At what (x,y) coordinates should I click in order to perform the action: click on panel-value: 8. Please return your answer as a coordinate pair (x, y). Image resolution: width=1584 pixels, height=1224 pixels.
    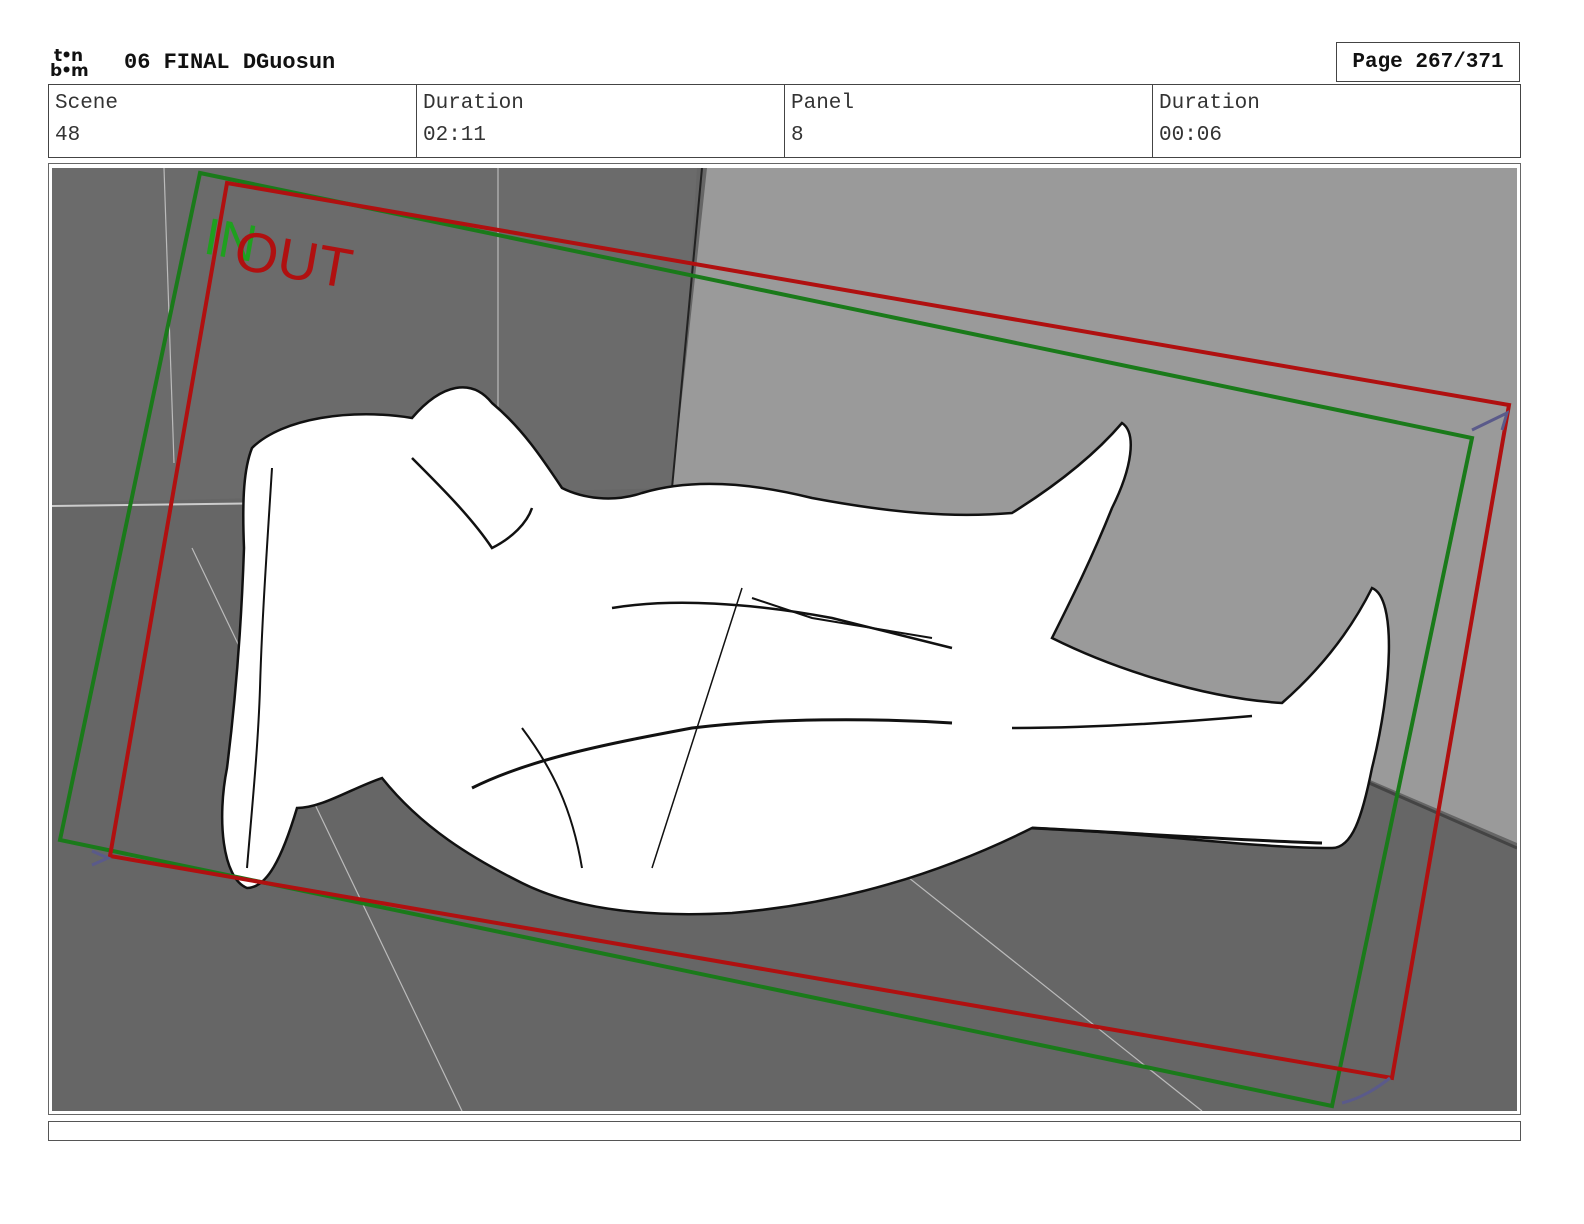
    Looking at the image, I should click on (797, 135).